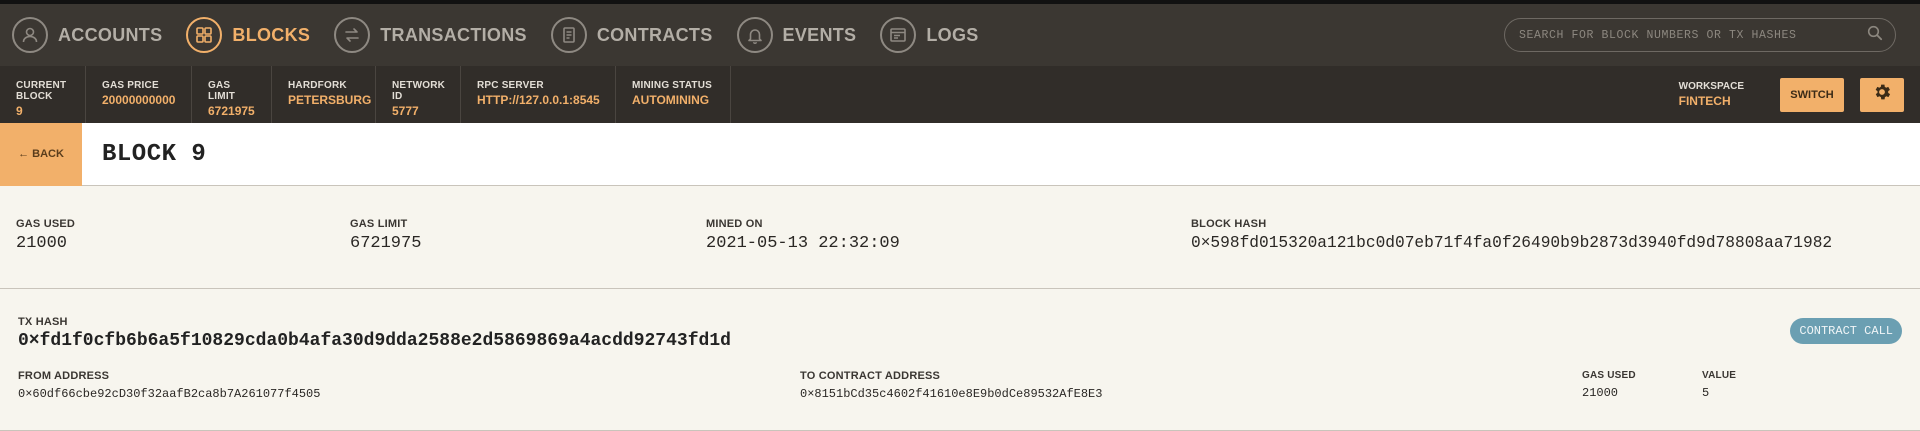 This screenshot has width=1920, height=431. I want to click on status-gas-price: GAS PRICE 20000000000, so click(139, 94).